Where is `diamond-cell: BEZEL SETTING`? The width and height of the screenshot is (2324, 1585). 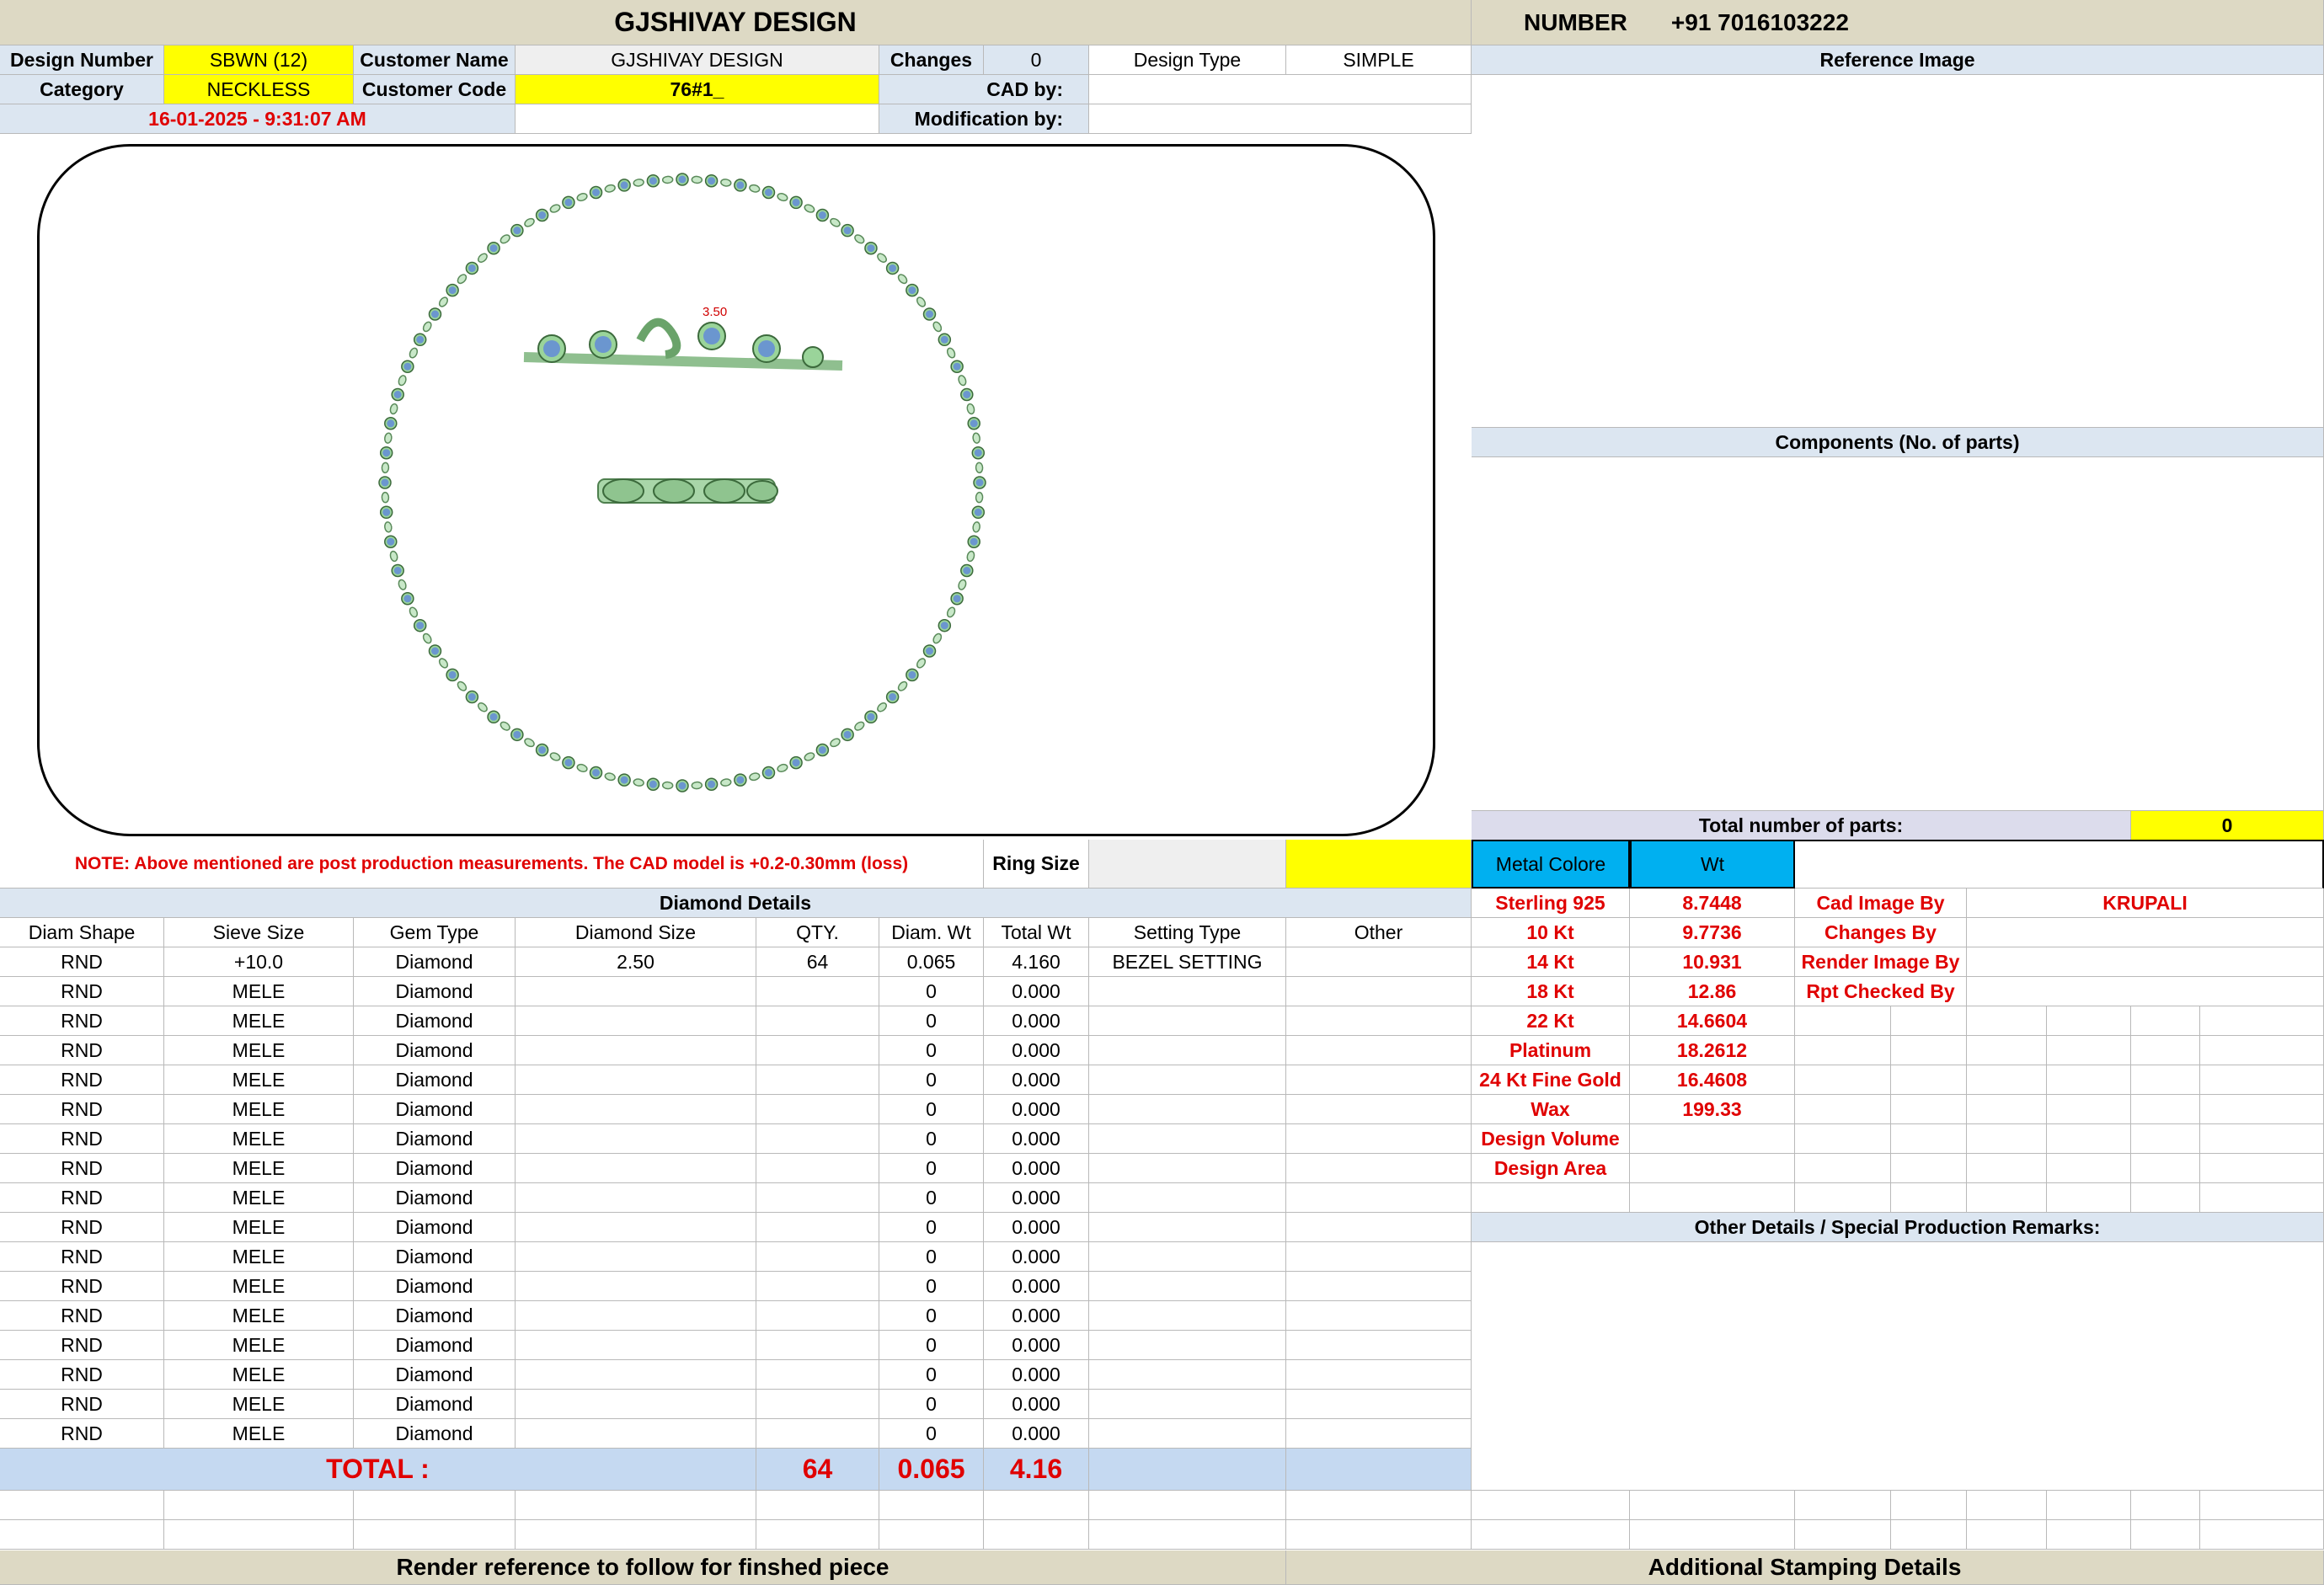
diamond-cell: BEZEL SETTING is located at coordinates (1187, 962).